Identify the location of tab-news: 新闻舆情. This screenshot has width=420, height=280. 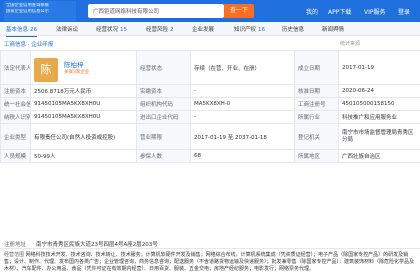
(333, 29).